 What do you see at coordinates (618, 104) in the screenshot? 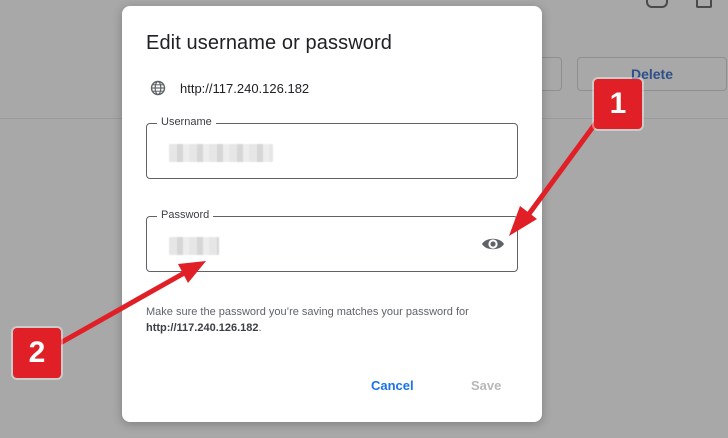
I see `annotation-badge-1: 1` at bounding box center [618, 104].